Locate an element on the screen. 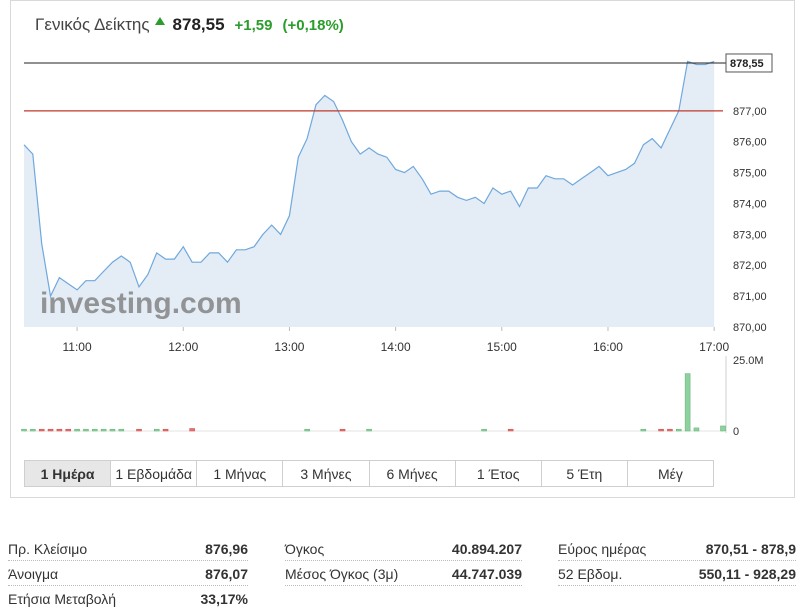 This screenshot has height=609, width=800. y-tick-label: 875,00 is located at coordinates (750, 174).